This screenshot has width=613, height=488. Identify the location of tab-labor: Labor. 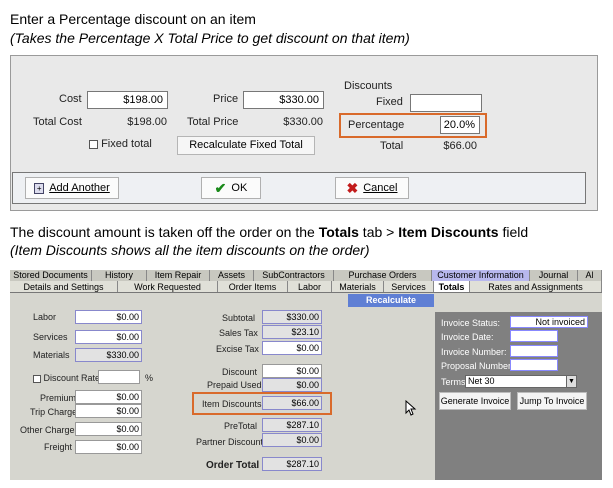
(310, 286).